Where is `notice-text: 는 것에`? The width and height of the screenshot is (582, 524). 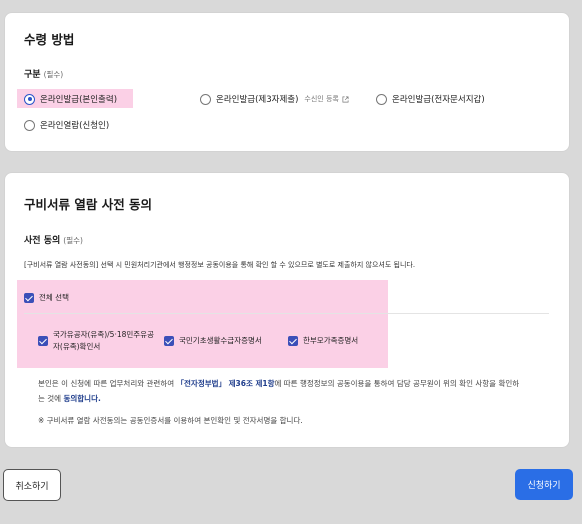 notice-text: 는 것에 is located at coordinates (51, 398).